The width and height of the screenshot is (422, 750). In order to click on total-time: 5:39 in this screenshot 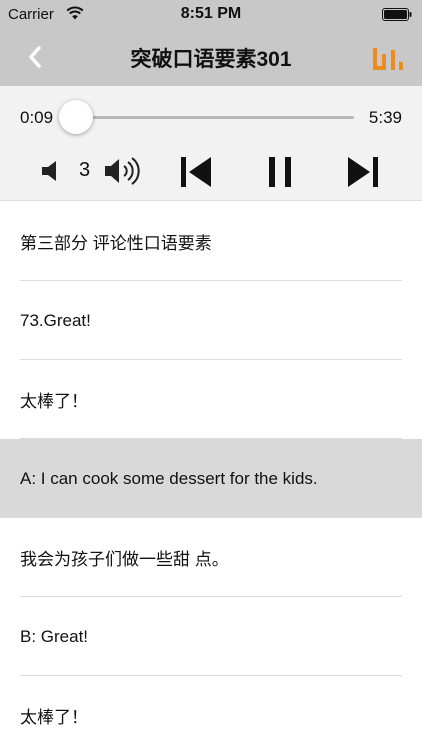, I will do `click(385, 117)`.